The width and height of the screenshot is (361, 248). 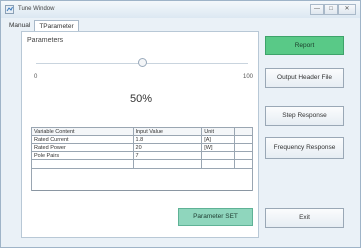 I want to click on cell-variable: Rated Power, so click(x=82, y=148).